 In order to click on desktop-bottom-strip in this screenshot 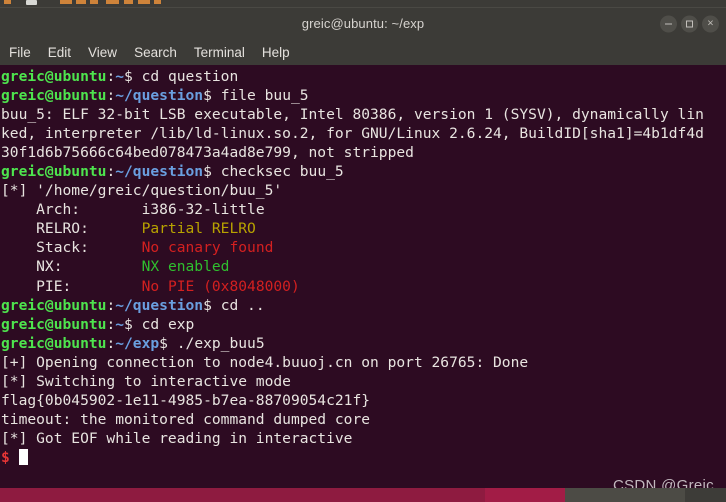, I will do `click(363, 495)`.